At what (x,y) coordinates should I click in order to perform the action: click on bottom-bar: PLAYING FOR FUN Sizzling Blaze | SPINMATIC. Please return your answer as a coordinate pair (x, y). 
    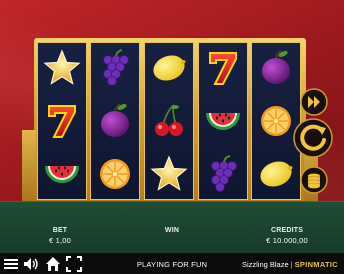
    Looking at the image, I should click on (172, 263).